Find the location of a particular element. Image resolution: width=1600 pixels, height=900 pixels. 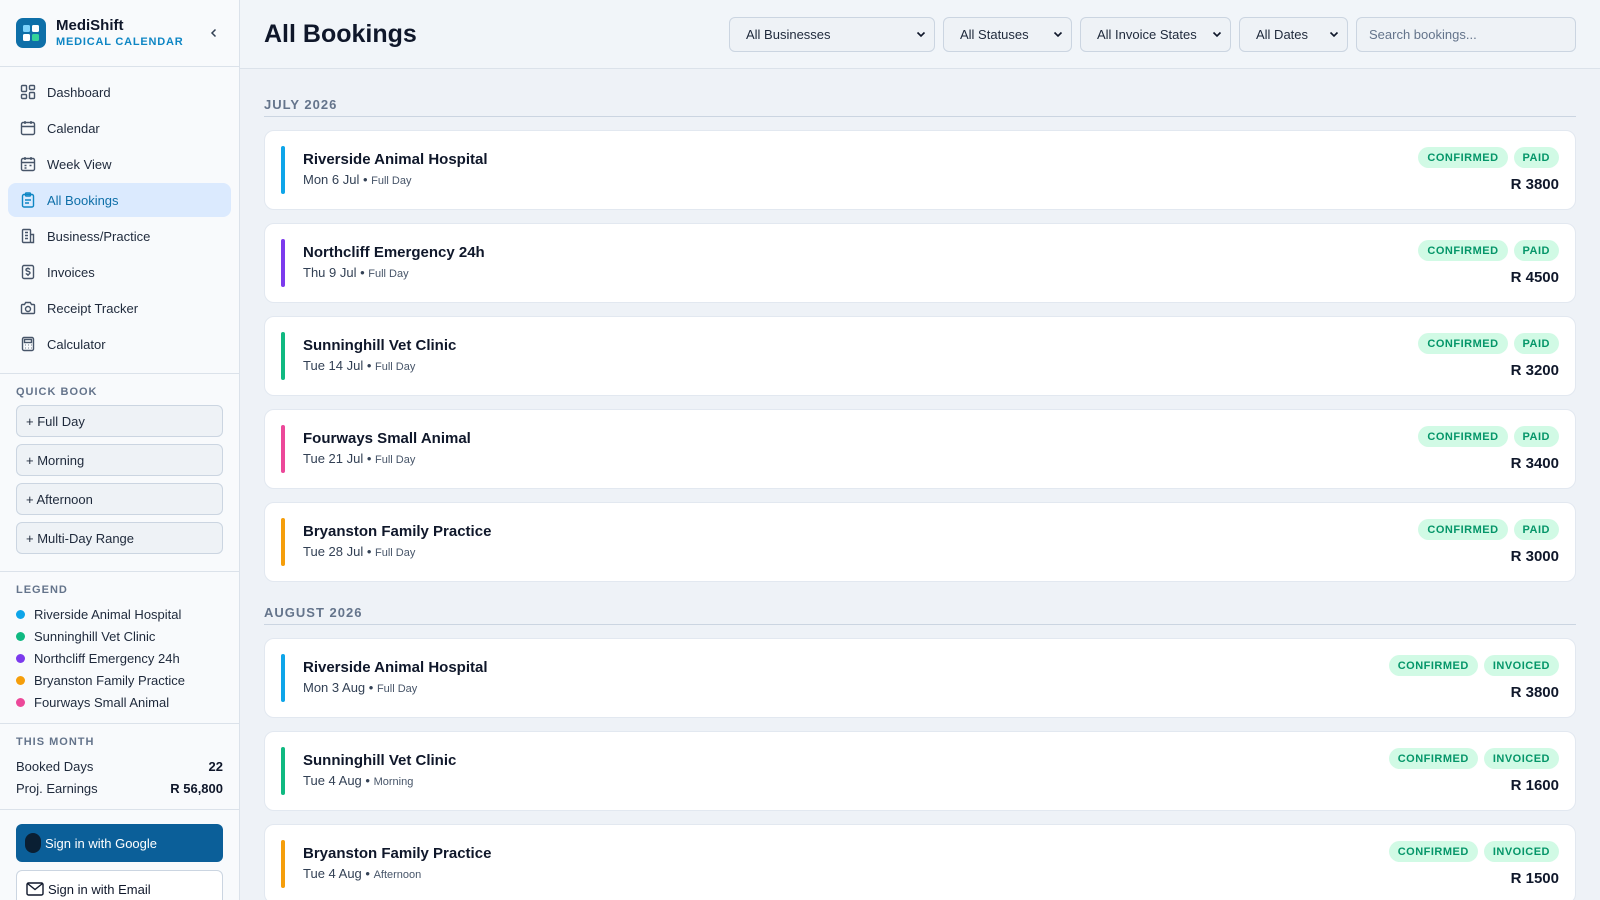

earnings-label: Proj. Earnings is located at coordinates (57, 788).